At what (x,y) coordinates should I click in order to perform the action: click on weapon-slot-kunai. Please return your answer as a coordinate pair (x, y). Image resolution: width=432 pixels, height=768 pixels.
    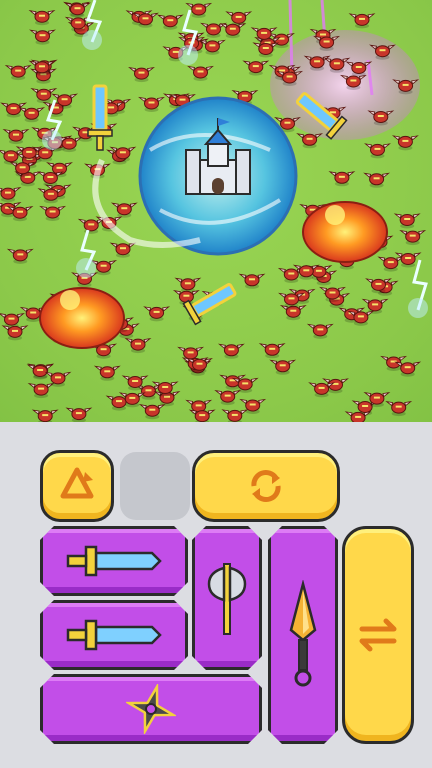
    Looking at the image, I should click on (303, 635).